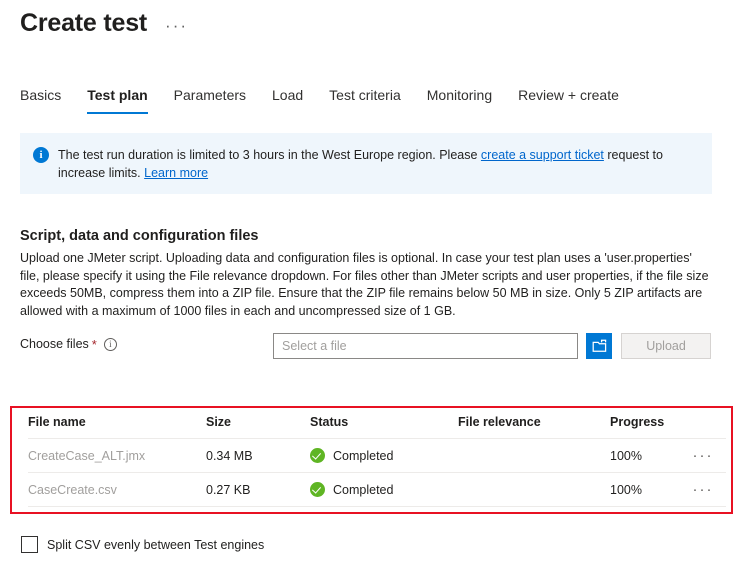 This screenshot has width=752, height=581. I want to click on info-tooltip-icon: i, so click(110, 344).